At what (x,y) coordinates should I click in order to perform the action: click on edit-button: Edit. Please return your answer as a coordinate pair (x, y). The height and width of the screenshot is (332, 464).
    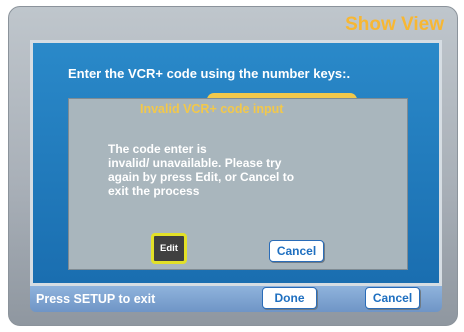
    Looking at the image, I should click on (169, 248).